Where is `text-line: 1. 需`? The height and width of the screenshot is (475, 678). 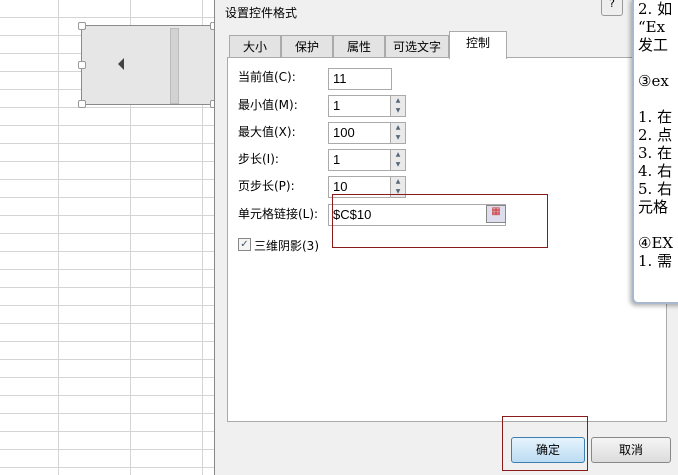
text-line: 1. 需 is located at coordinates (655, 261).